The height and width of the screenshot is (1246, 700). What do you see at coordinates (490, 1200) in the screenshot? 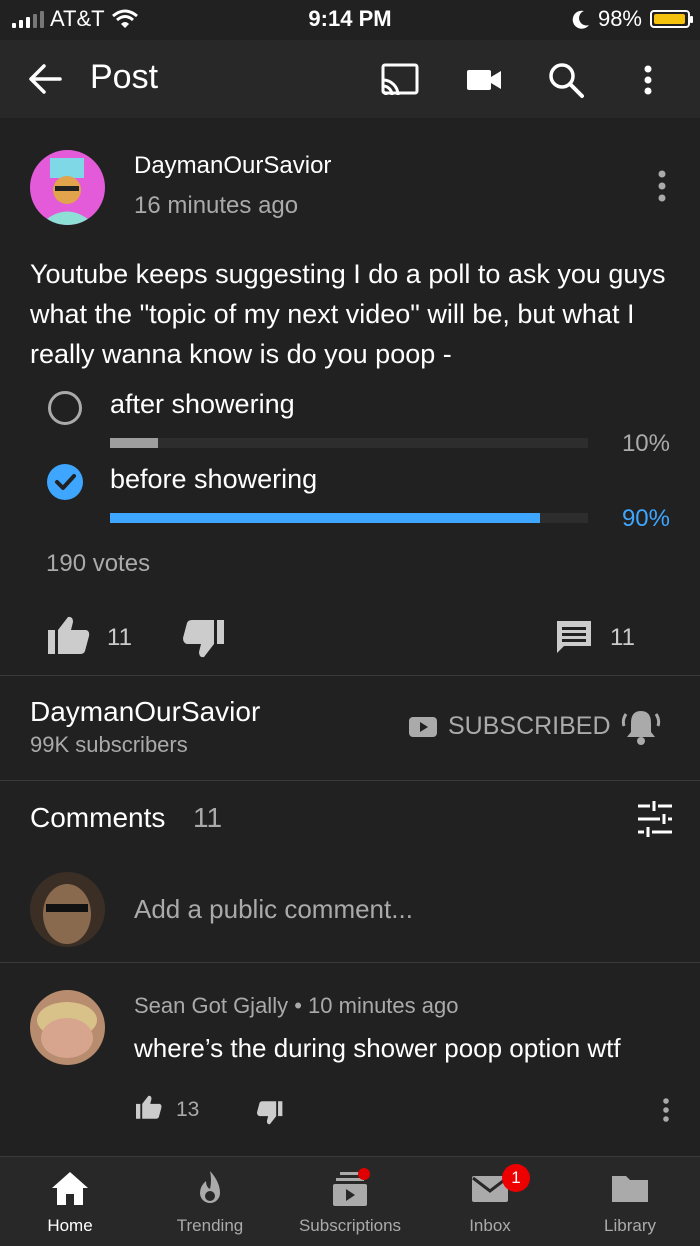
I see `nav-inbox: Inbox` at bounding box center [490, 1200].